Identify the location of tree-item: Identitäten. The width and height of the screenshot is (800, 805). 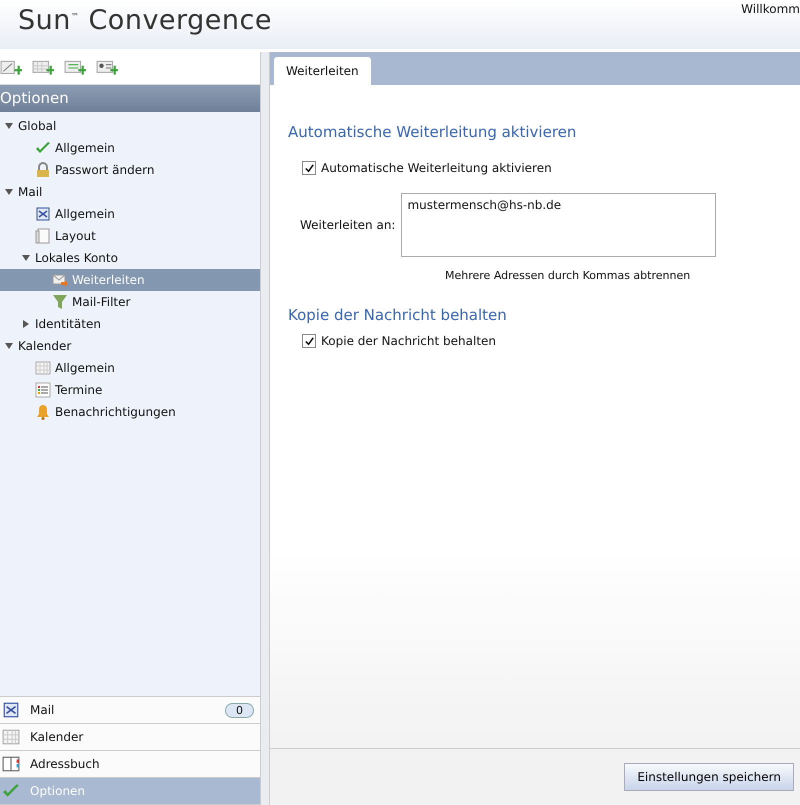
(130, 324).